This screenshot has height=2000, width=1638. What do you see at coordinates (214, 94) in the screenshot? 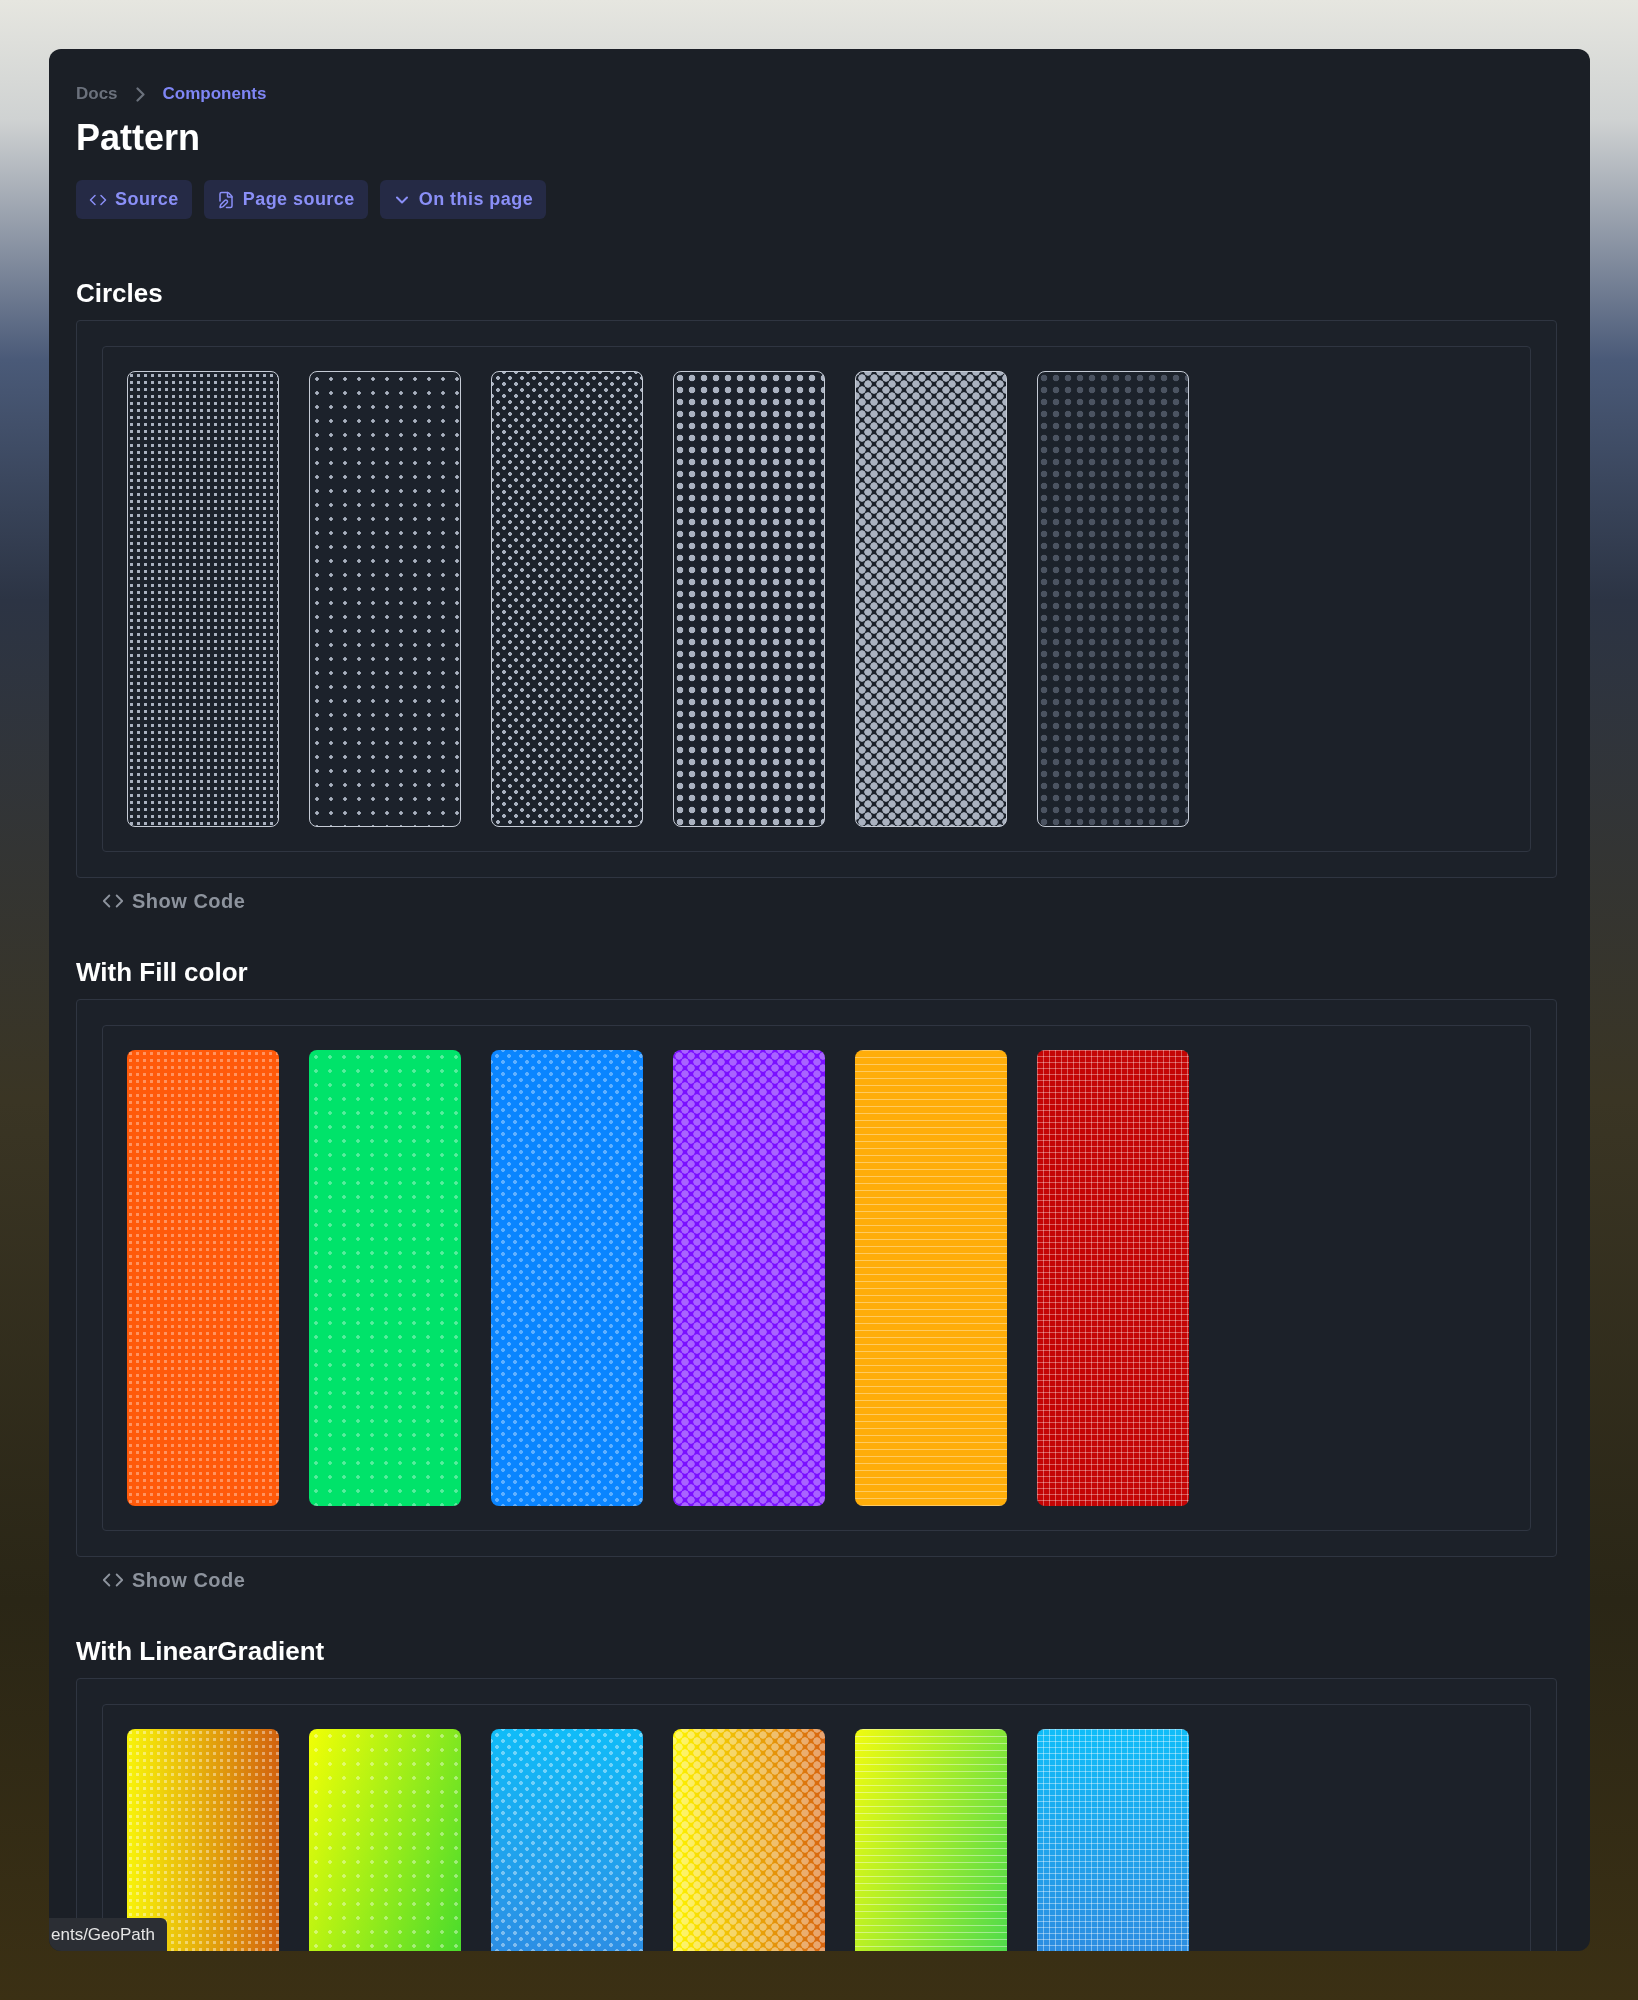
I see `breadcrumb-link: Components` at bounding box center [214, 94].